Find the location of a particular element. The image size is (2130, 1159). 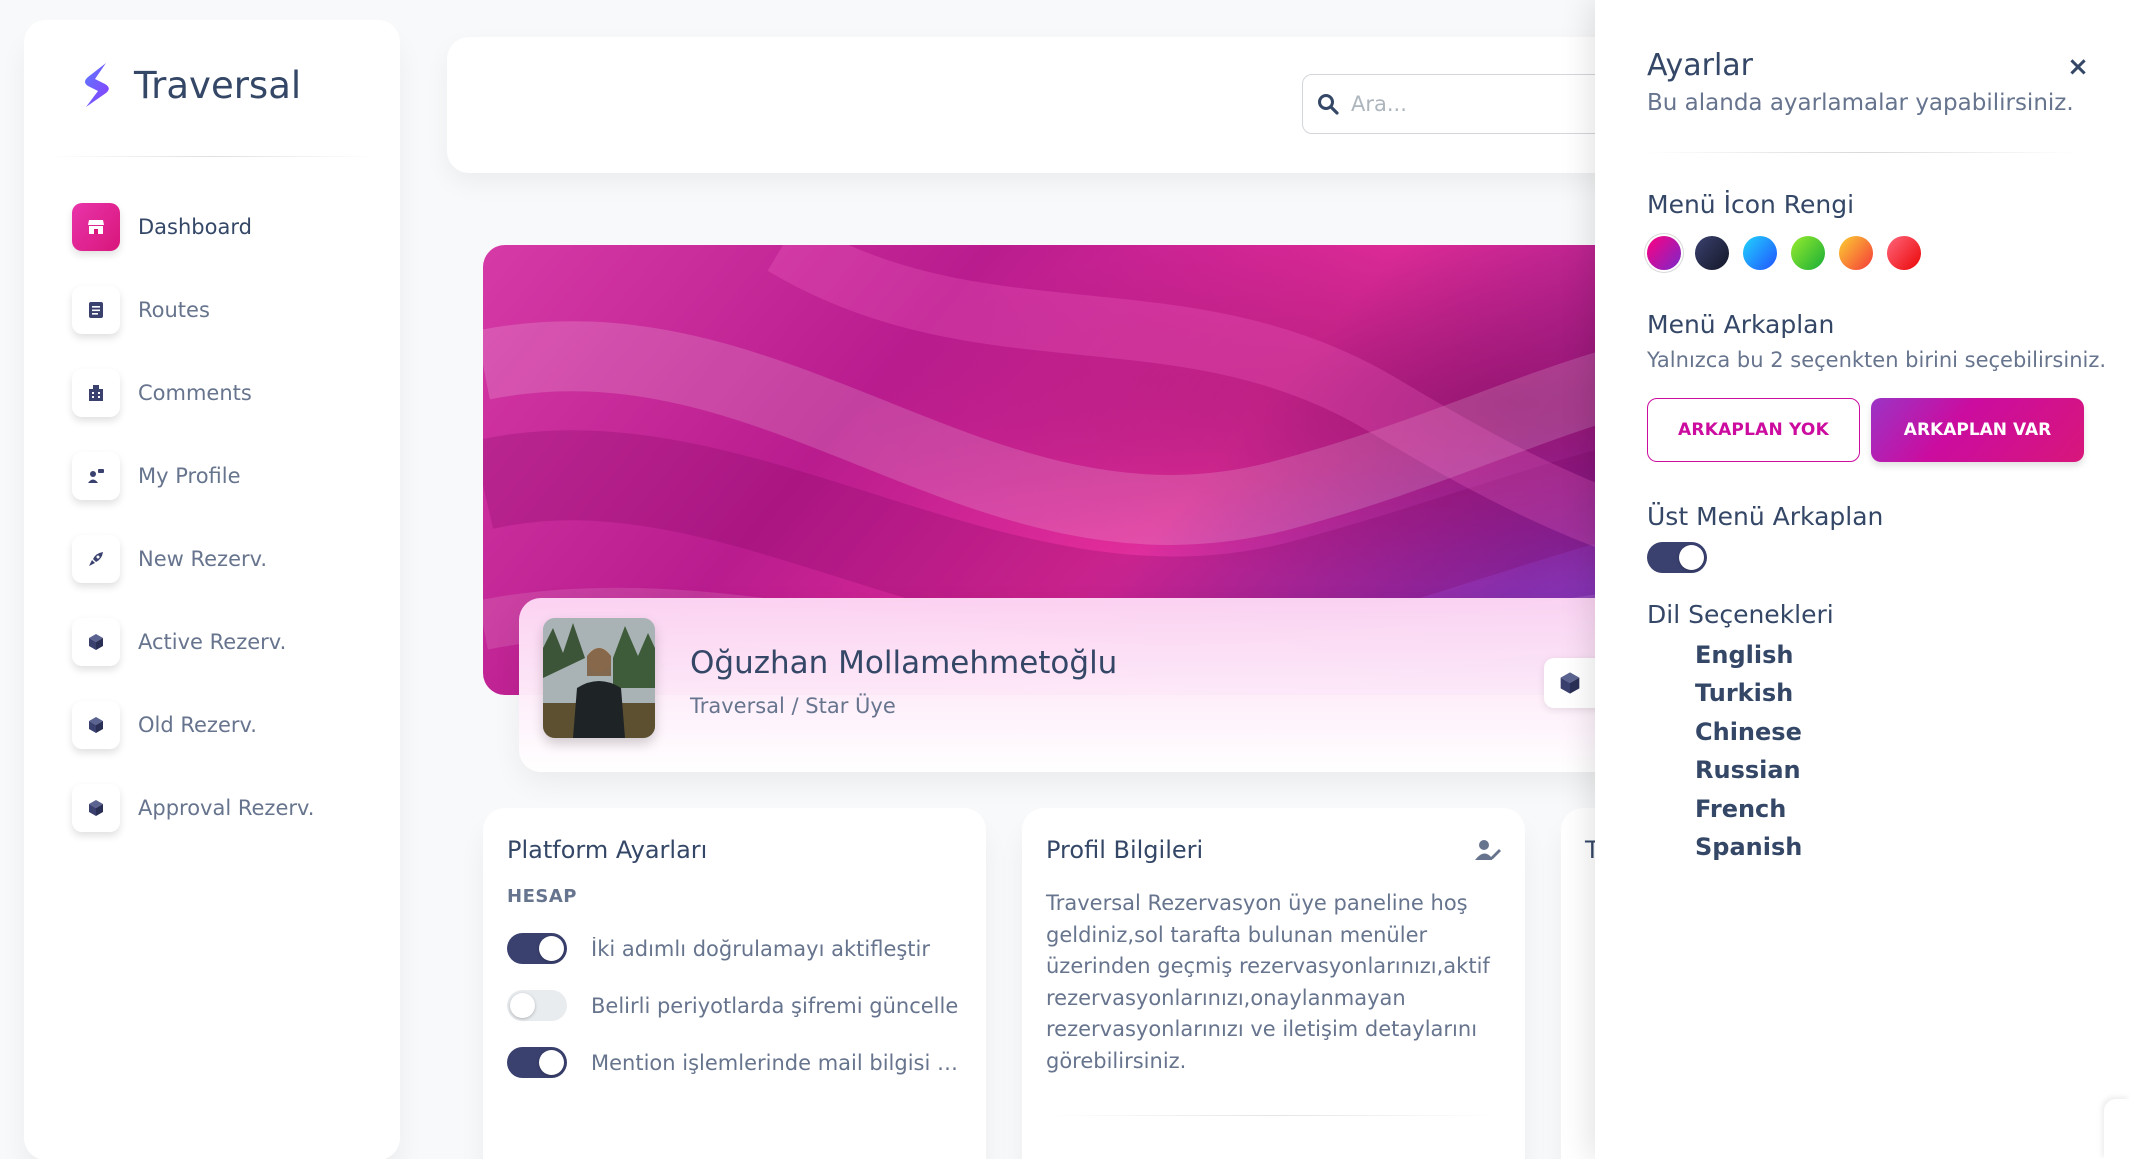

platform-settings-title: Platform Ayarları is located at coordinates (607, 850).